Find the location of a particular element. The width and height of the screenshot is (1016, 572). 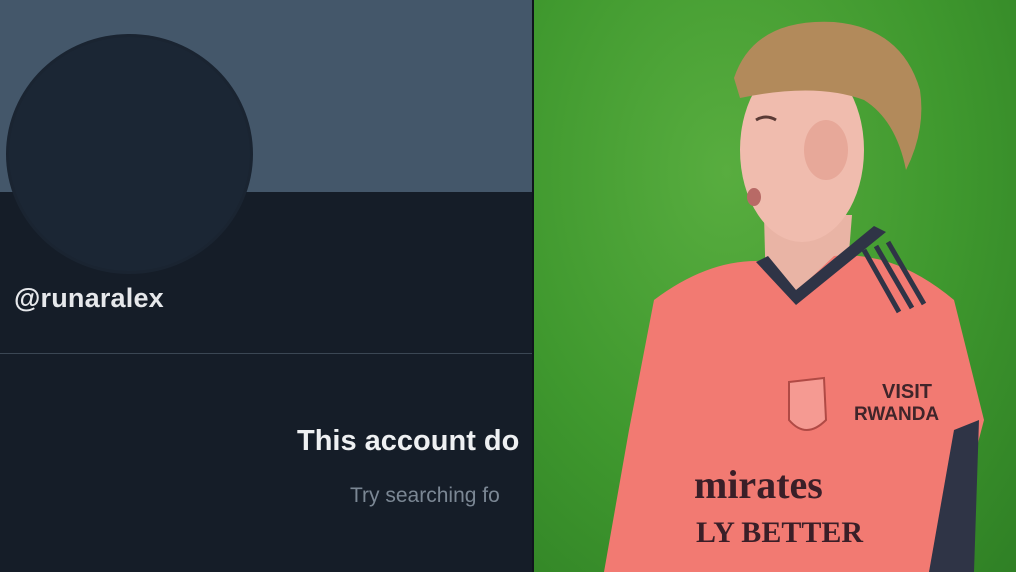

club-crest is located at coordinates (808, 403).